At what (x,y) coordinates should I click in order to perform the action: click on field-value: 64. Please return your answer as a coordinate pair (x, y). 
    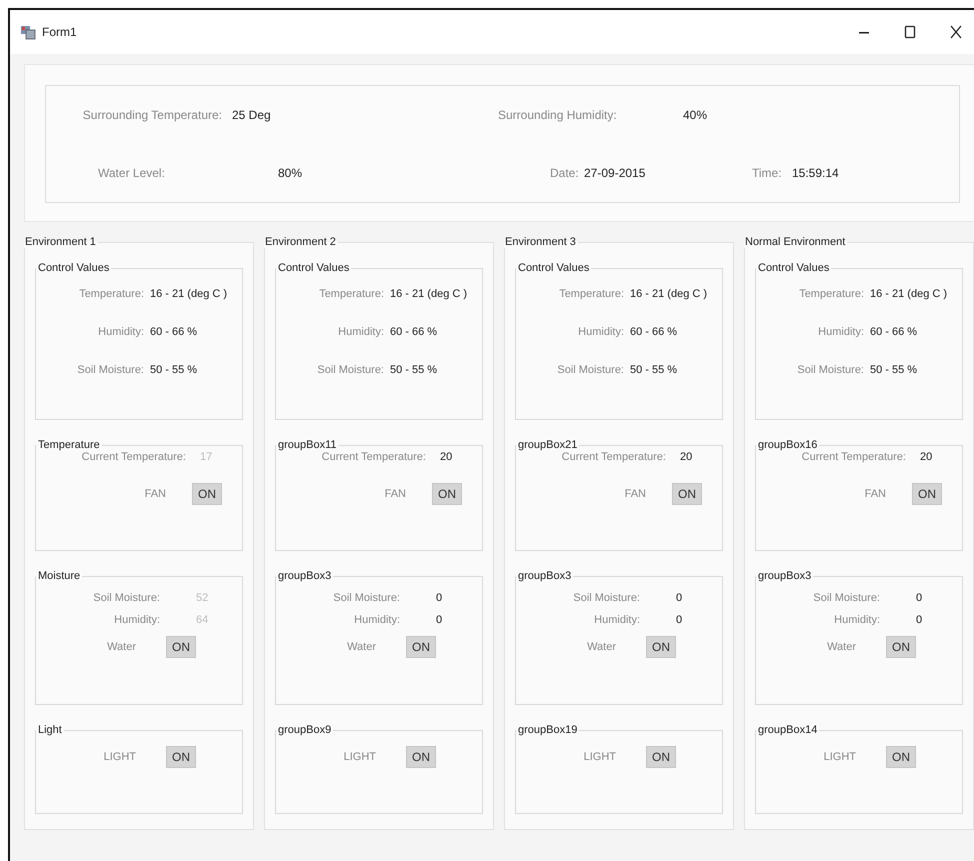
    Looking at the image, I should click on (202, 620).